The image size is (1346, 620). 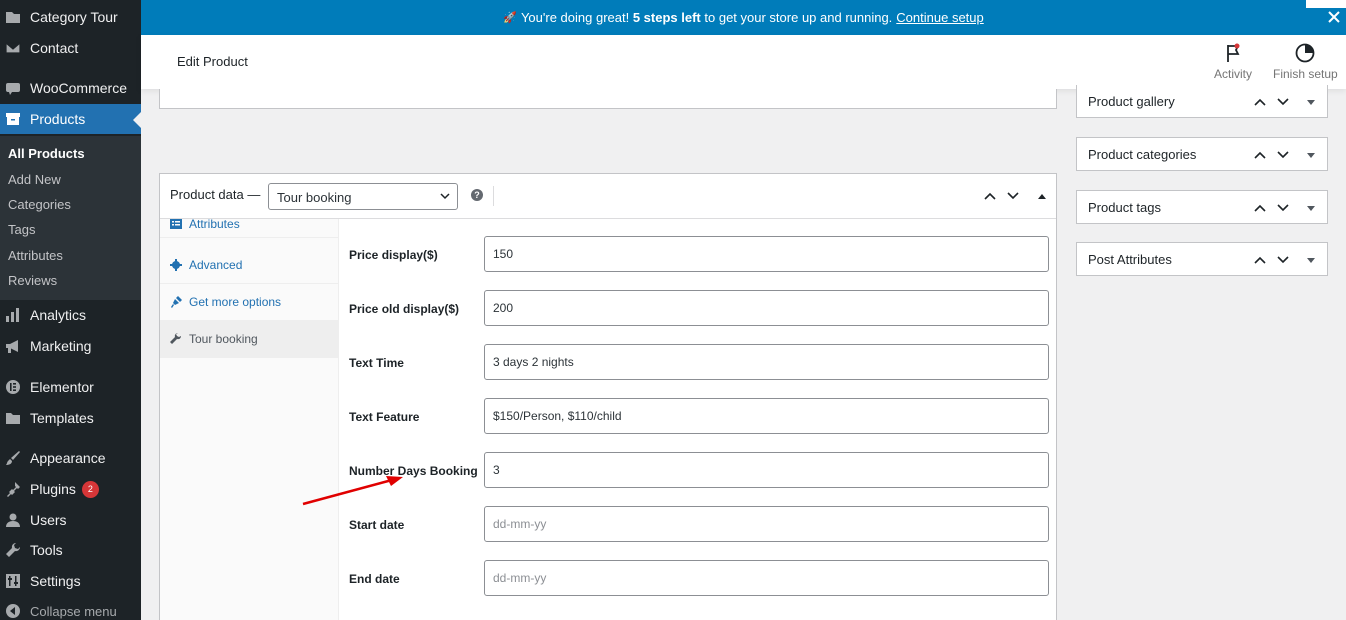 What do you see at coordinates (70, 48) in the screenshot?
I see `menu-item-contact: Contact` at bounding box center [70, 48].